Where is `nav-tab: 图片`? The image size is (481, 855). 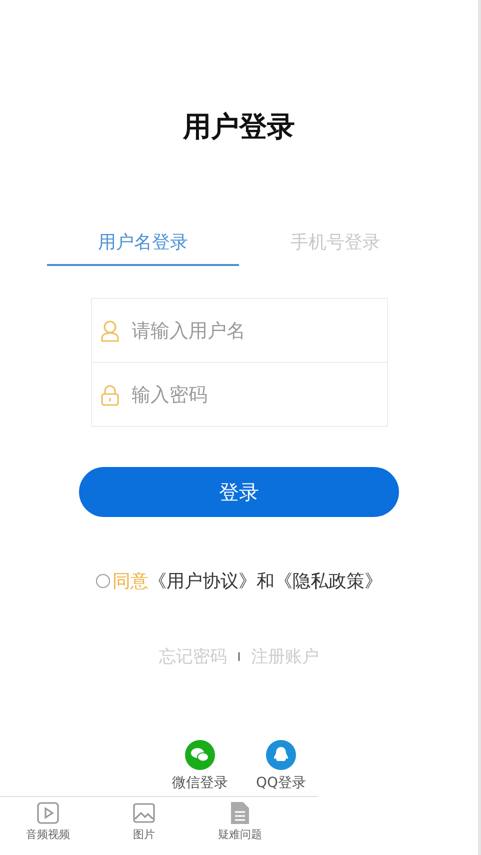
nav-tab: 图片 is located at coordinates (144, 828).